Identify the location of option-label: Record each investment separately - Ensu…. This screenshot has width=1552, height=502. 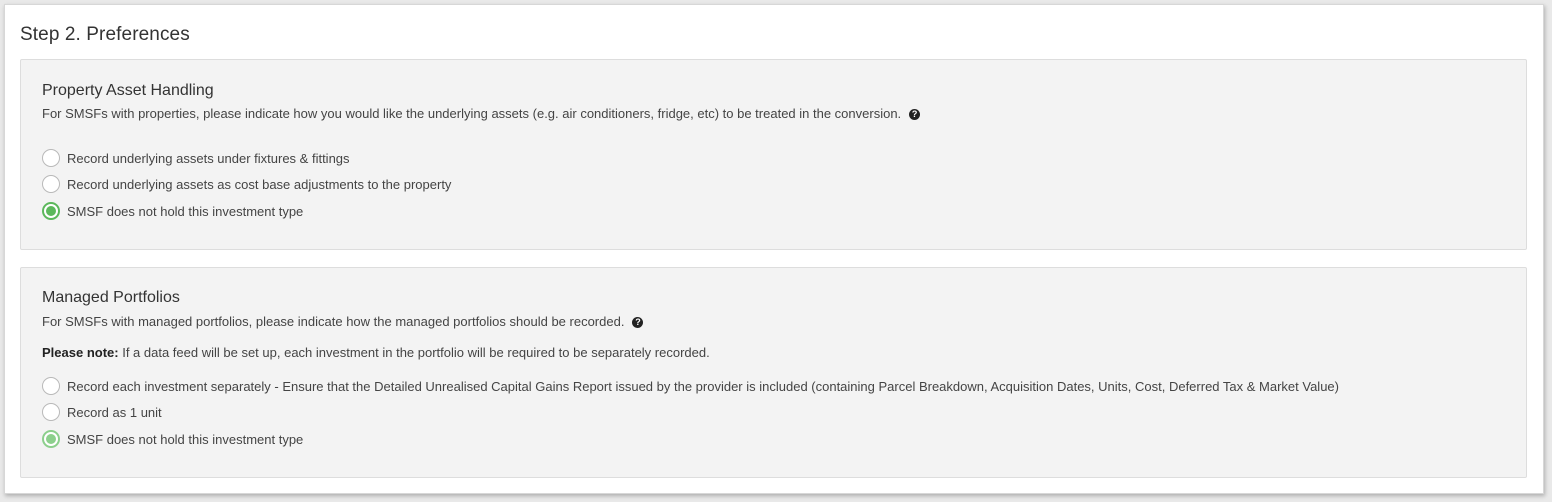
(703, 386).